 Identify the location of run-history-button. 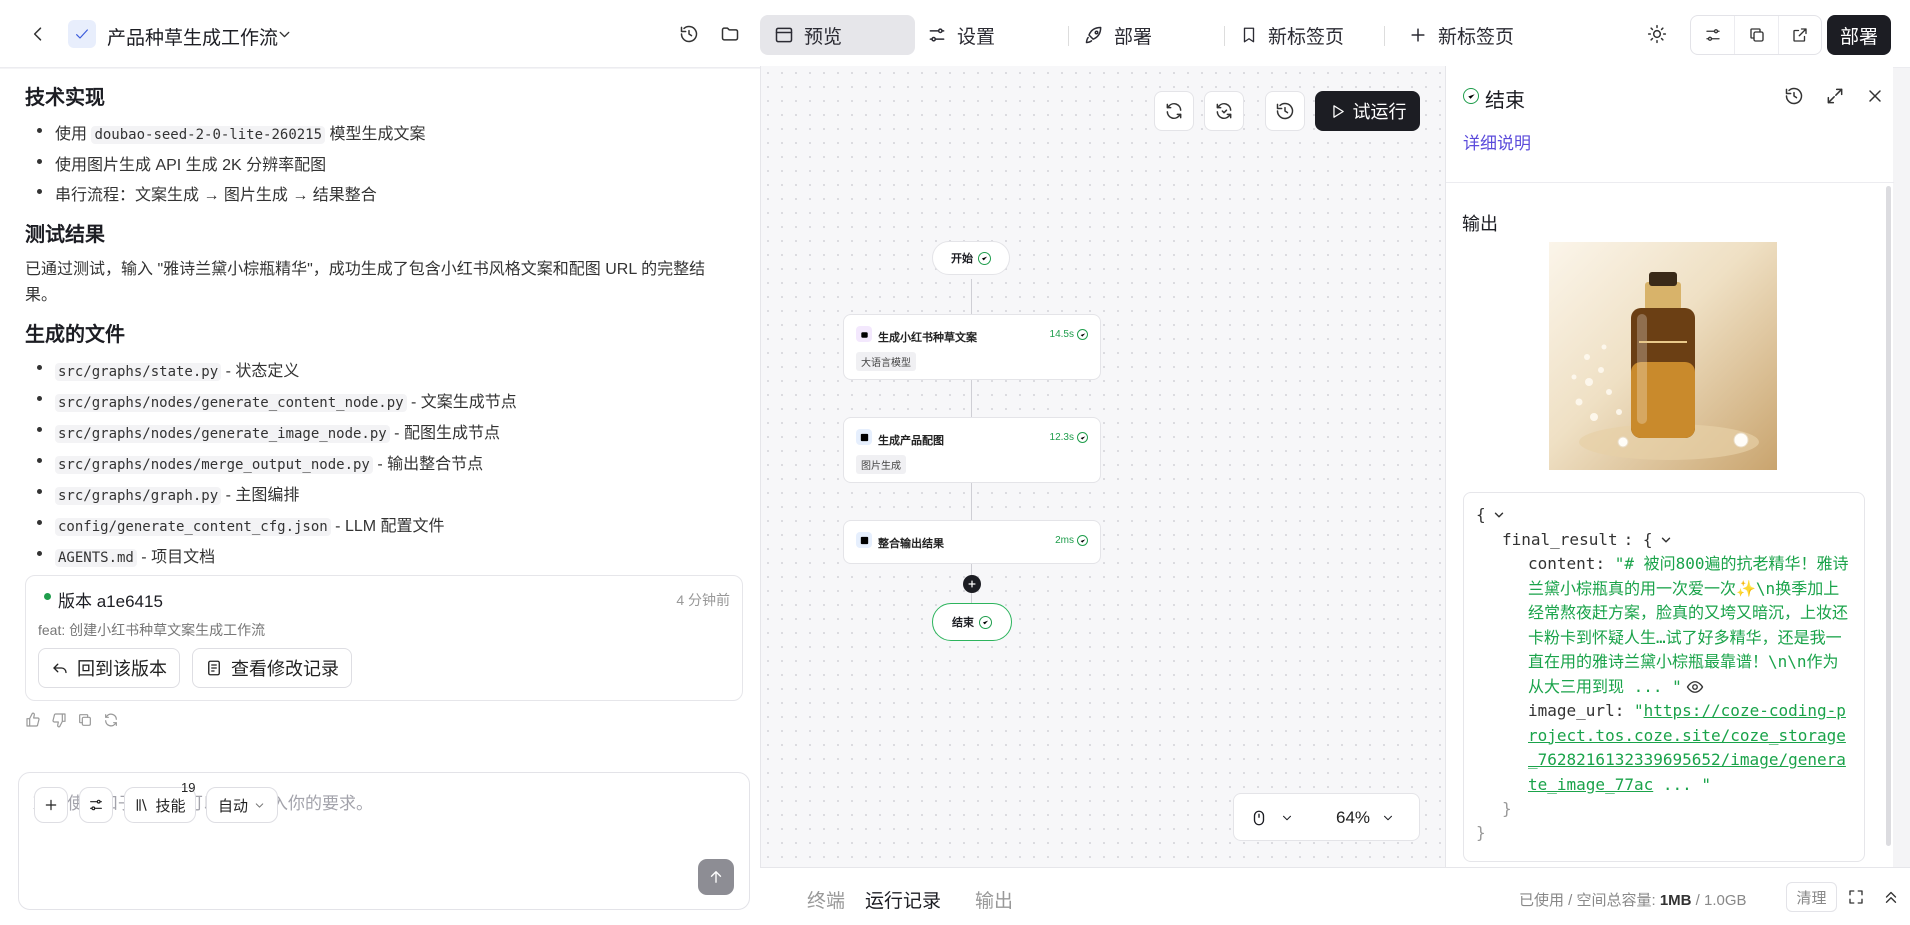
(1285, 111).